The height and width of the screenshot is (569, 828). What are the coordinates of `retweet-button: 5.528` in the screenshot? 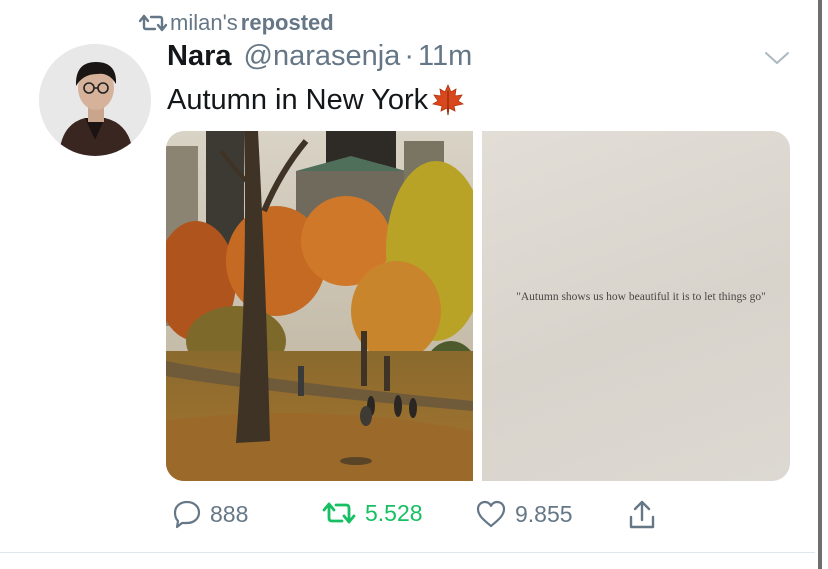 It's located at (372, 513).